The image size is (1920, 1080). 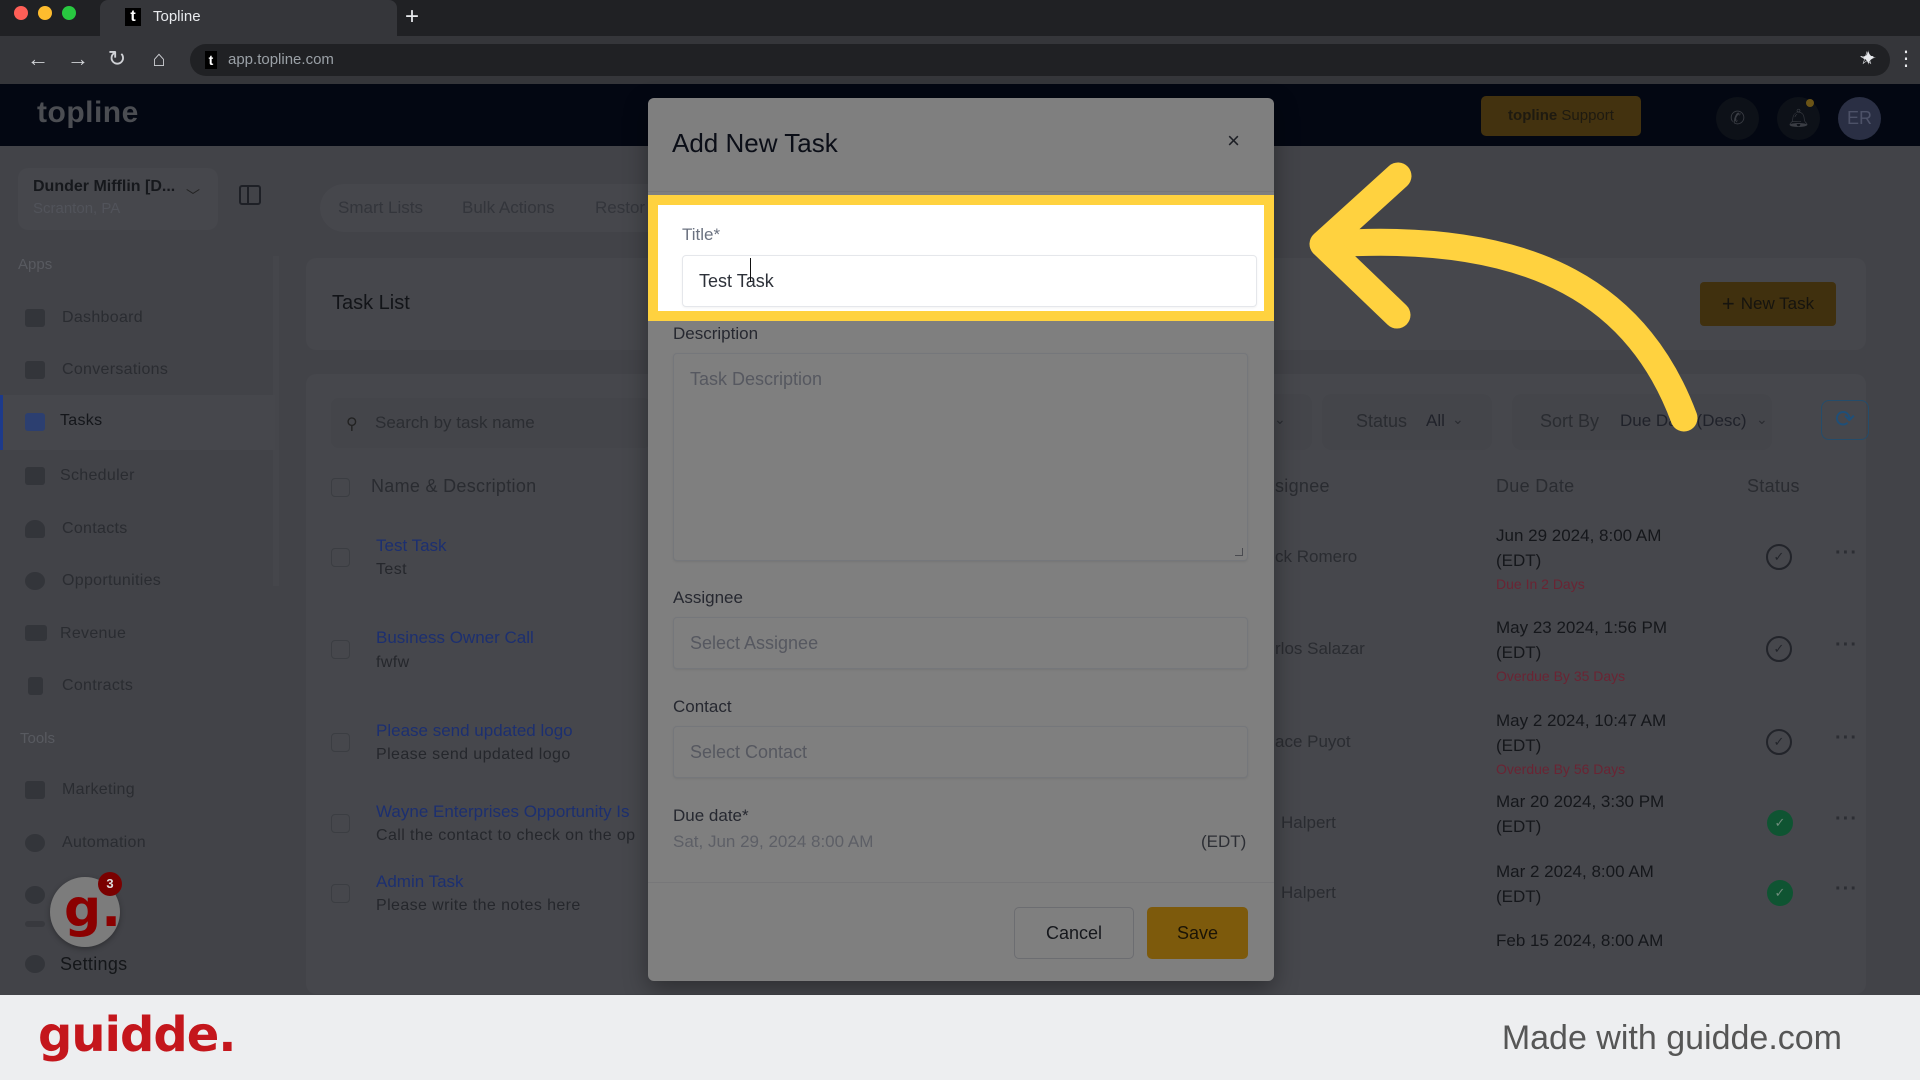 What do you see at coordinates (1773, 486) in the screenshot?
I see `column-header-status: Status` at bounding box center [1773, 486].